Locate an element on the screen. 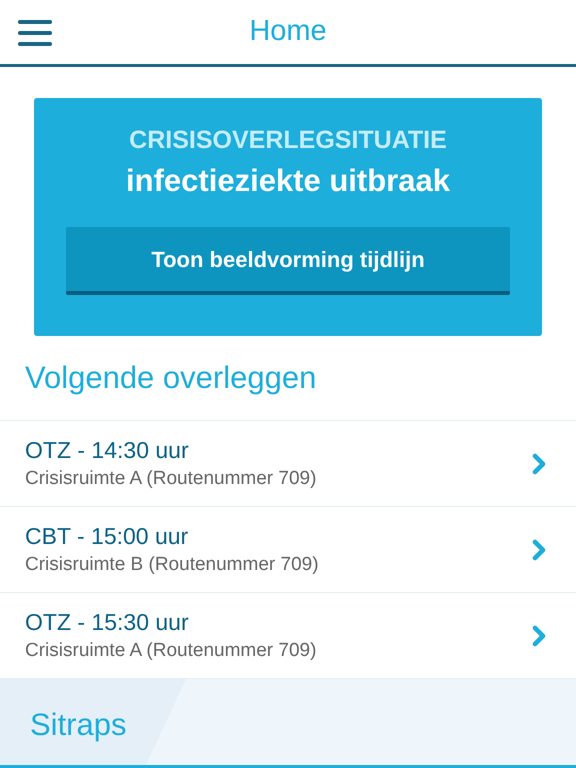 This screenshot has height=768, width=576. sitraps-heading: Sitraps is located at coordinates (78, 725).